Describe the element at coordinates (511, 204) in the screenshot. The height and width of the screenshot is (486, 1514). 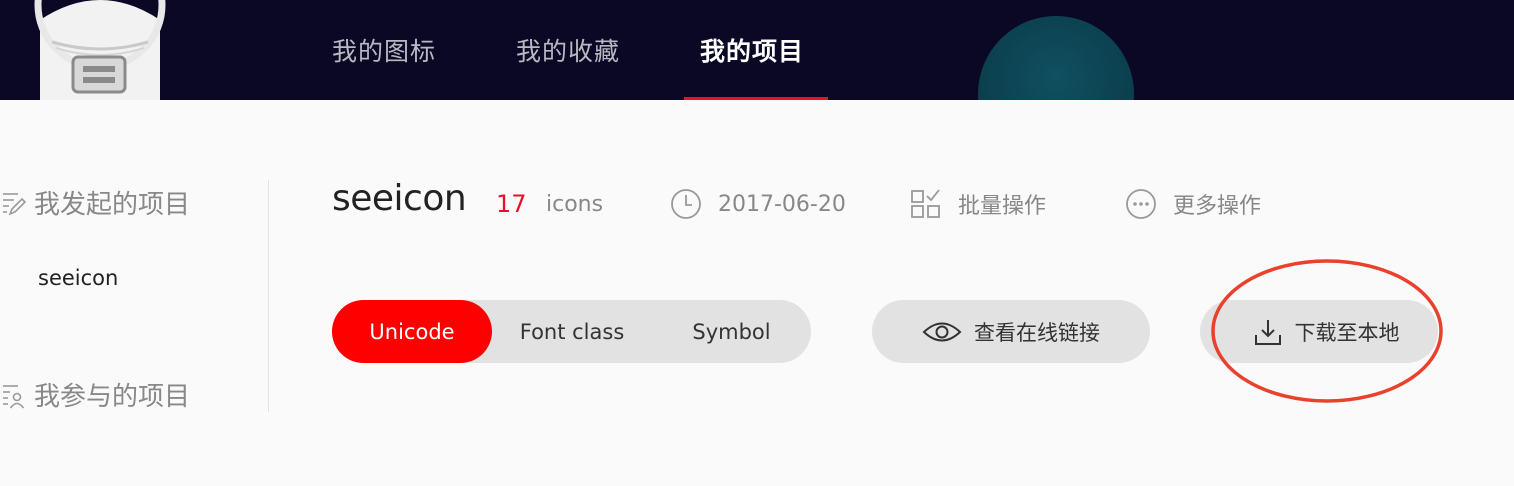
I see `icon-count: 17` at that location.